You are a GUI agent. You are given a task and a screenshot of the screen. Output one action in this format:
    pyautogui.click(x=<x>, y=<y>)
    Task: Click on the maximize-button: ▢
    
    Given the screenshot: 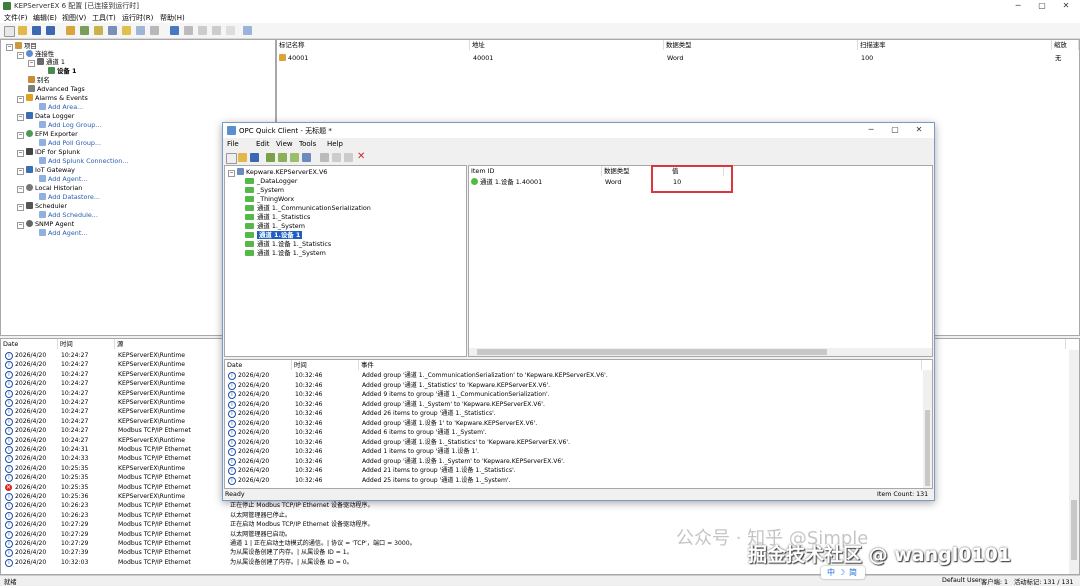 What is the action you would take?
    pyautogui.click(x=1042, y=6)
    